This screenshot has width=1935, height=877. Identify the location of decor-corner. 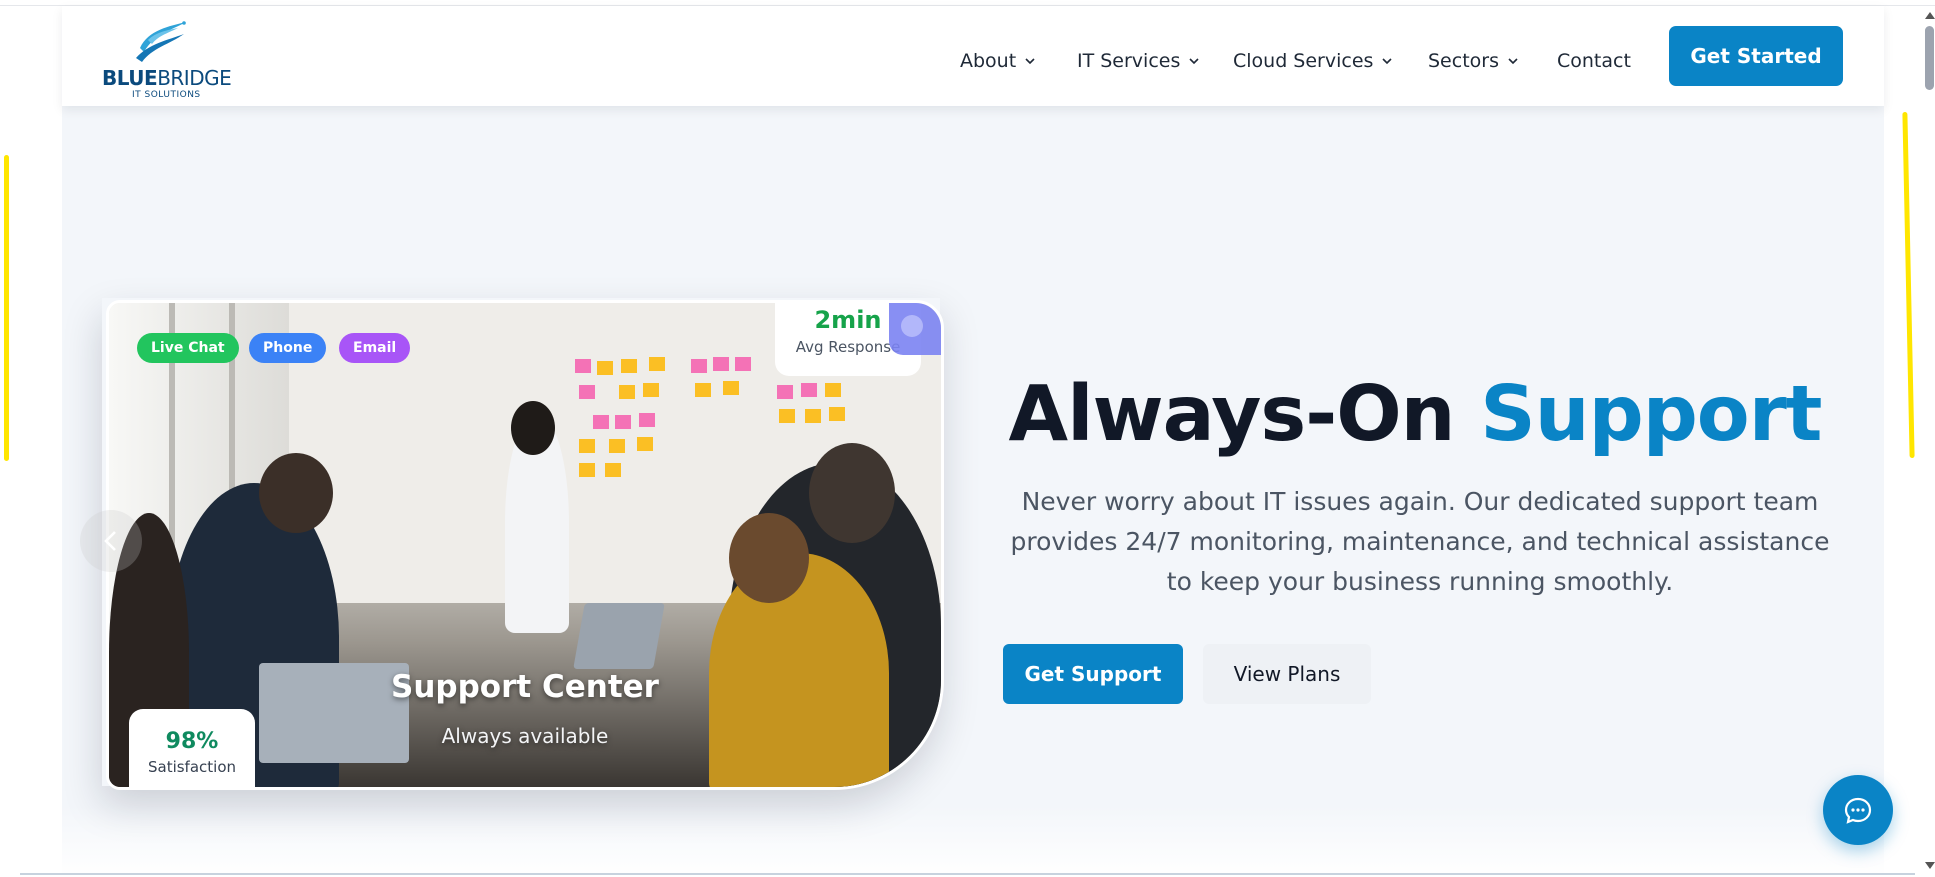
(915, 329).